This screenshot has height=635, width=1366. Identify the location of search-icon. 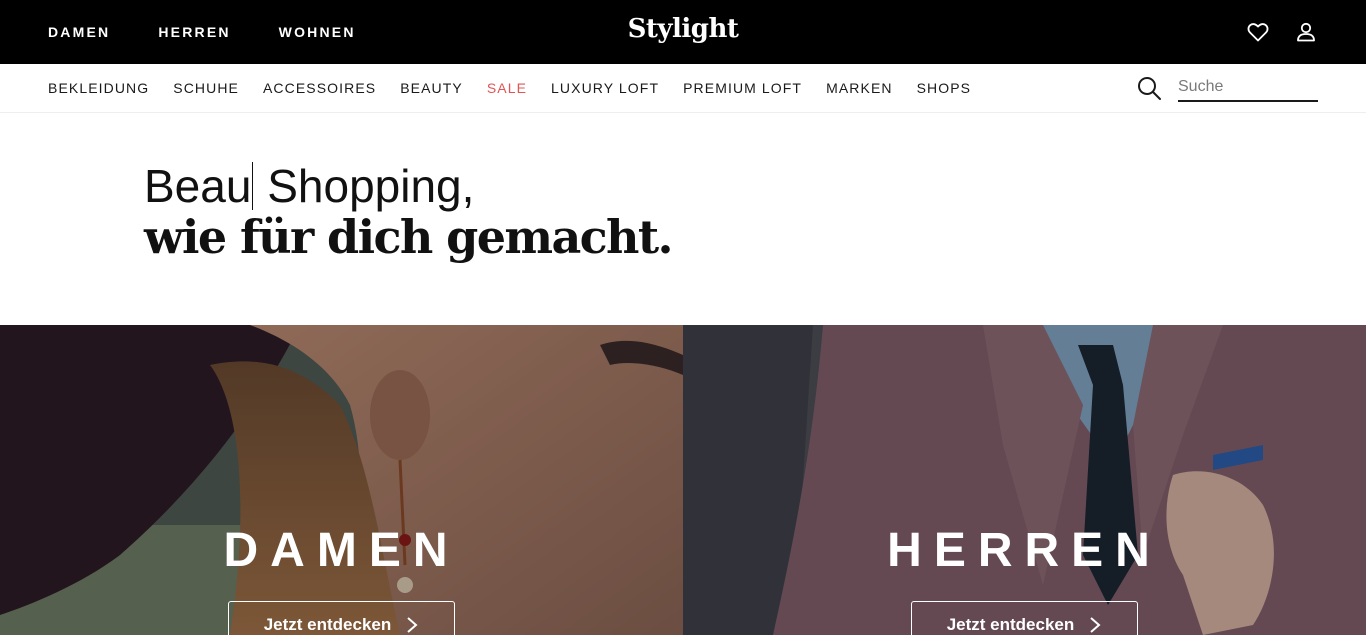
(1149, 88).